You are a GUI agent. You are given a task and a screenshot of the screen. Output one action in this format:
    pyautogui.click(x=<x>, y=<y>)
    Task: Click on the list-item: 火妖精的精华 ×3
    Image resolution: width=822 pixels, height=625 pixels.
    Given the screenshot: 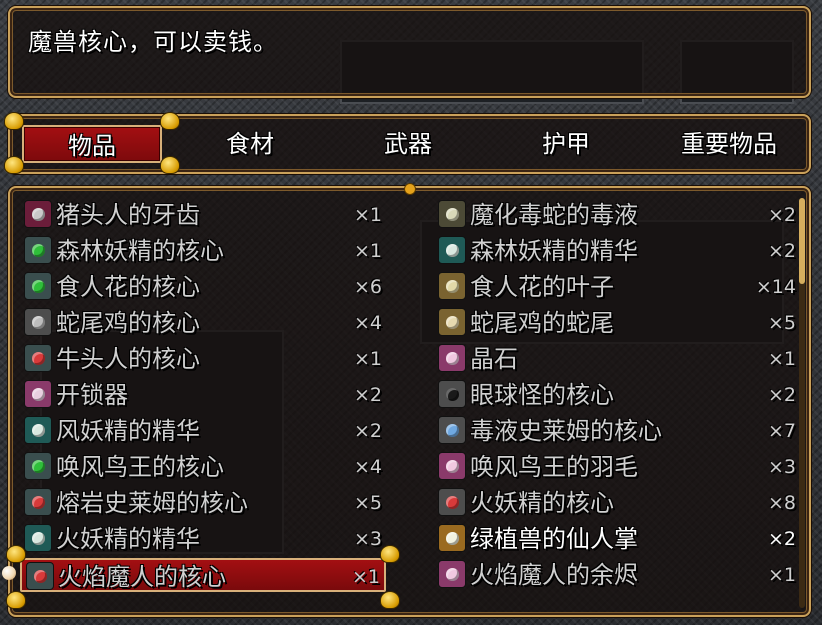 What is the action you would take?
    pyautogui.click(x=203, y=539)
    